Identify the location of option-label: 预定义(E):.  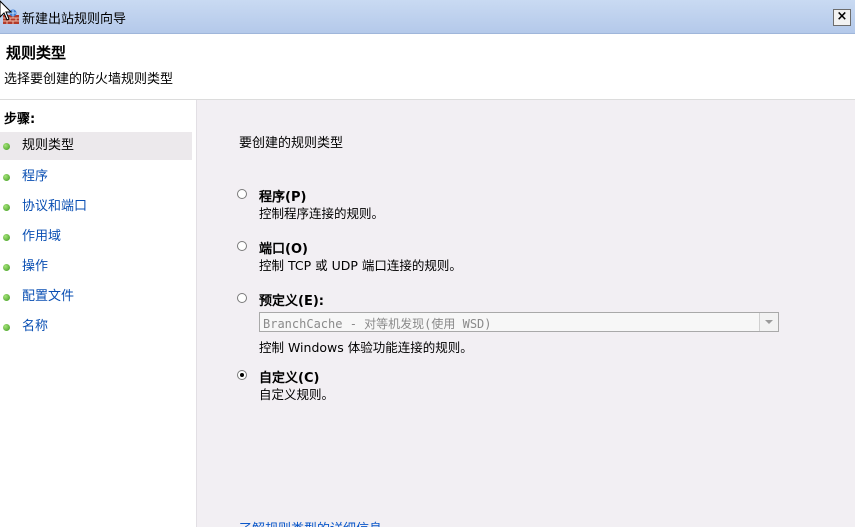
(291, 301).